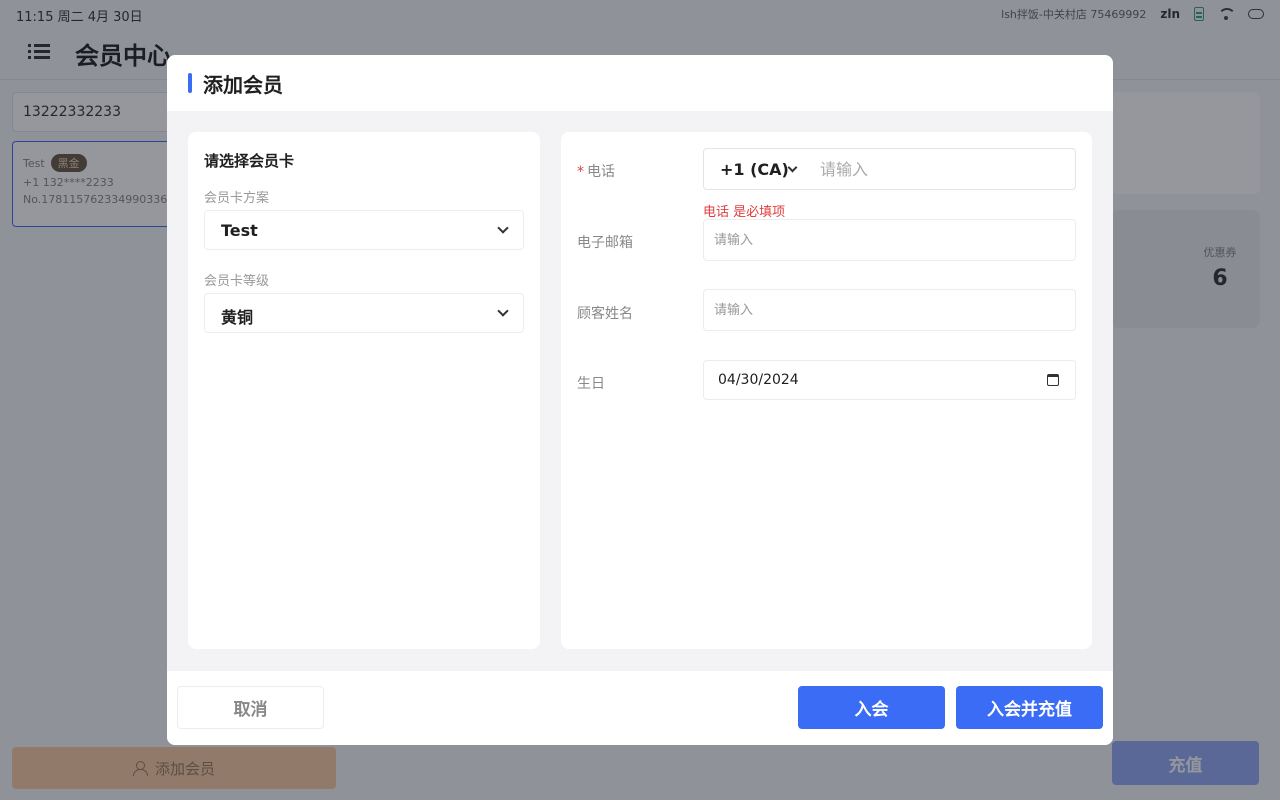  I want to click on card-plan-value: Test, so click(239, 230).